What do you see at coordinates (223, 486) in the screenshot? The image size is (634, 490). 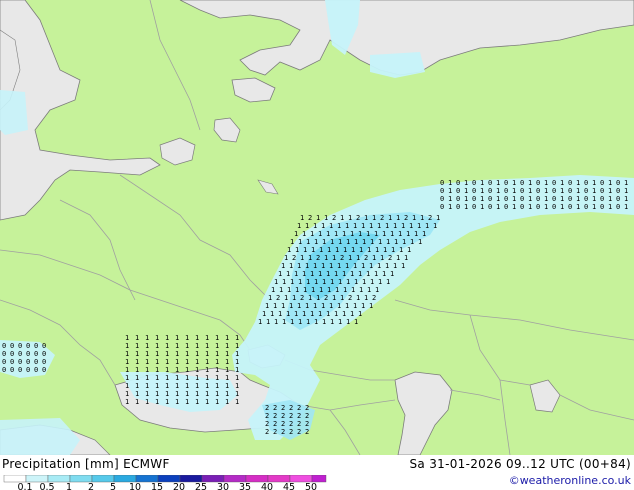 I see `colorbar-tick-label: 30` at bounding box center [223, 486].